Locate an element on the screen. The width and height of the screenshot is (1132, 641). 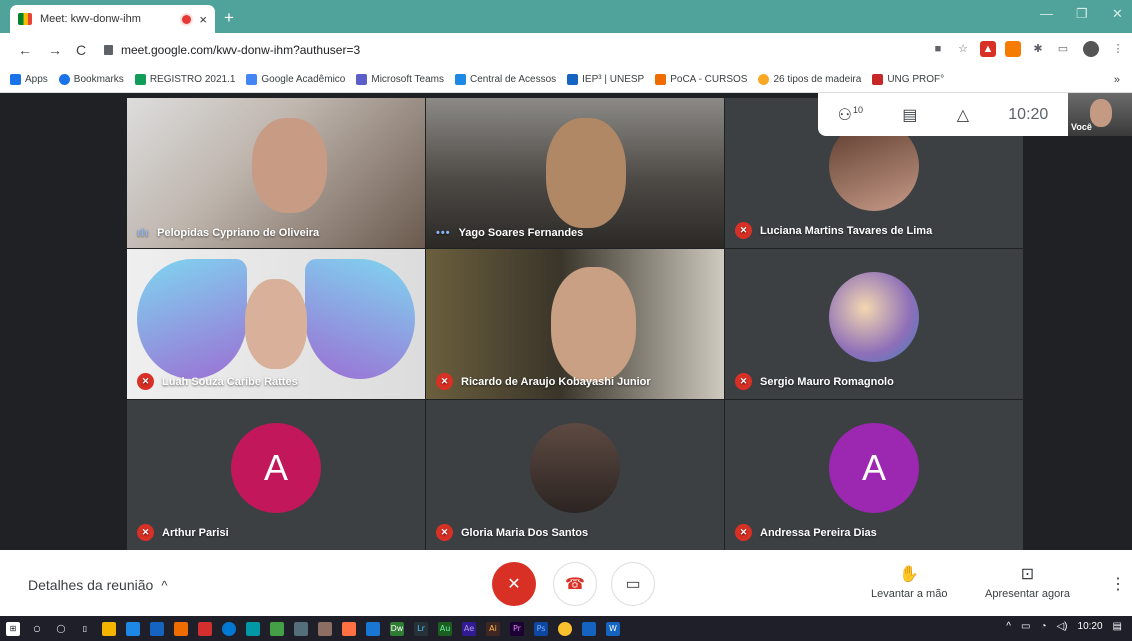
present-now-button: ⊡ Apresentar agora is located at coordinates (1027, 582).